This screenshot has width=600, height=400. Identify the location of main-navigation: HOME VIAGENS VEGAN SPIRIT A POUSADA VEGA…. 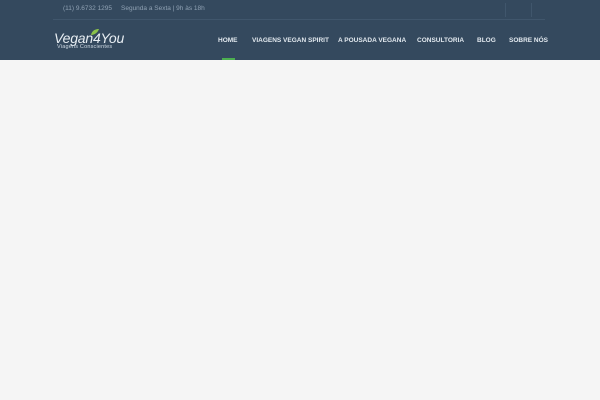
(300, 40).